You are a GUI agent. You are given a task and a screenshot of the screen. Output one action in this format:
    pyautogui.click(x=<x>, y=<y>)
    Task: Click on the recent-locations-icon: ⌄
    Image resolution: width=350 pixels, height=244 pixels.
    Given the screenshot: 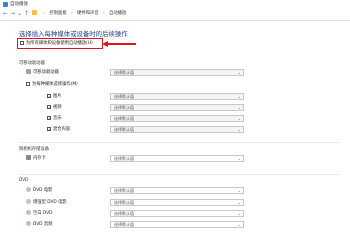 What is the action you would take?
    pyautogui.click(x=19, y=14)
    